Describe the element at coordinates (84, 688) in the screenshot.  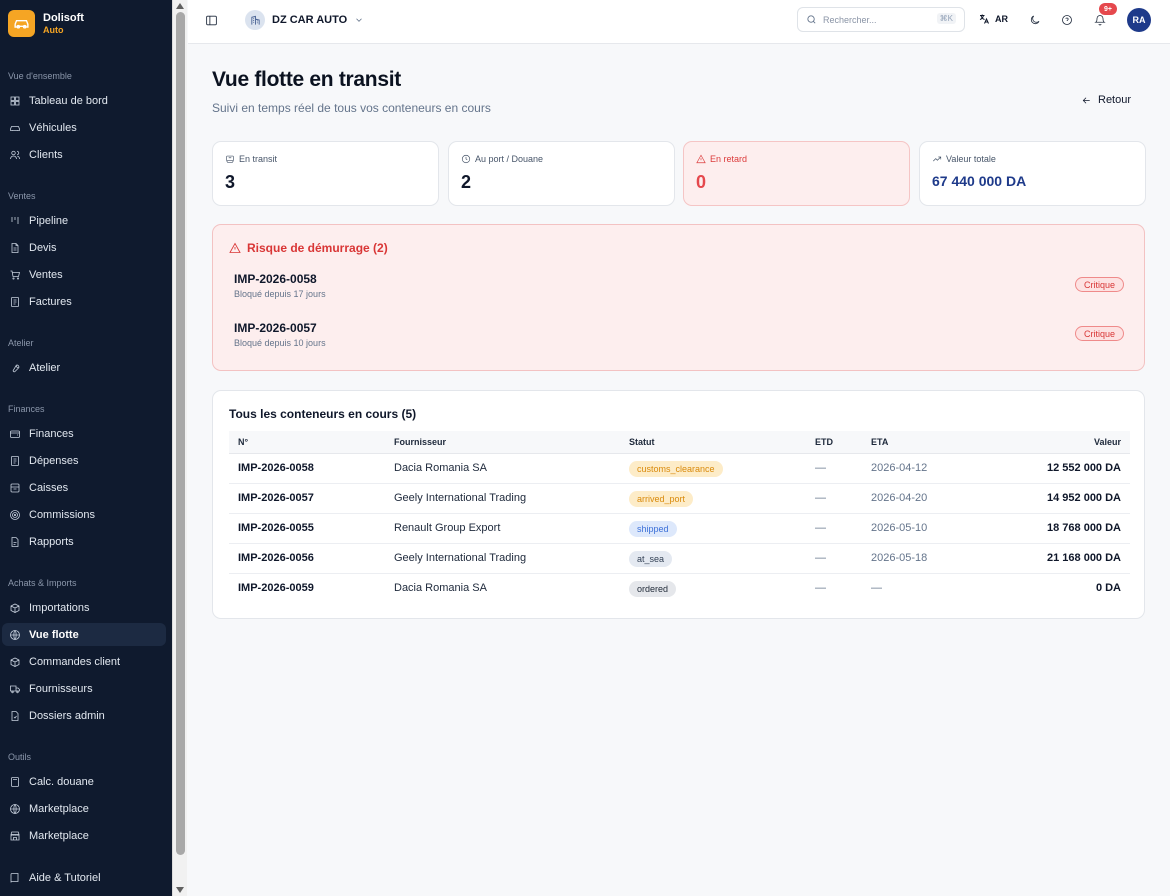
I see `sidebar-item-fournisseurs: Fournisseurs` at that location.